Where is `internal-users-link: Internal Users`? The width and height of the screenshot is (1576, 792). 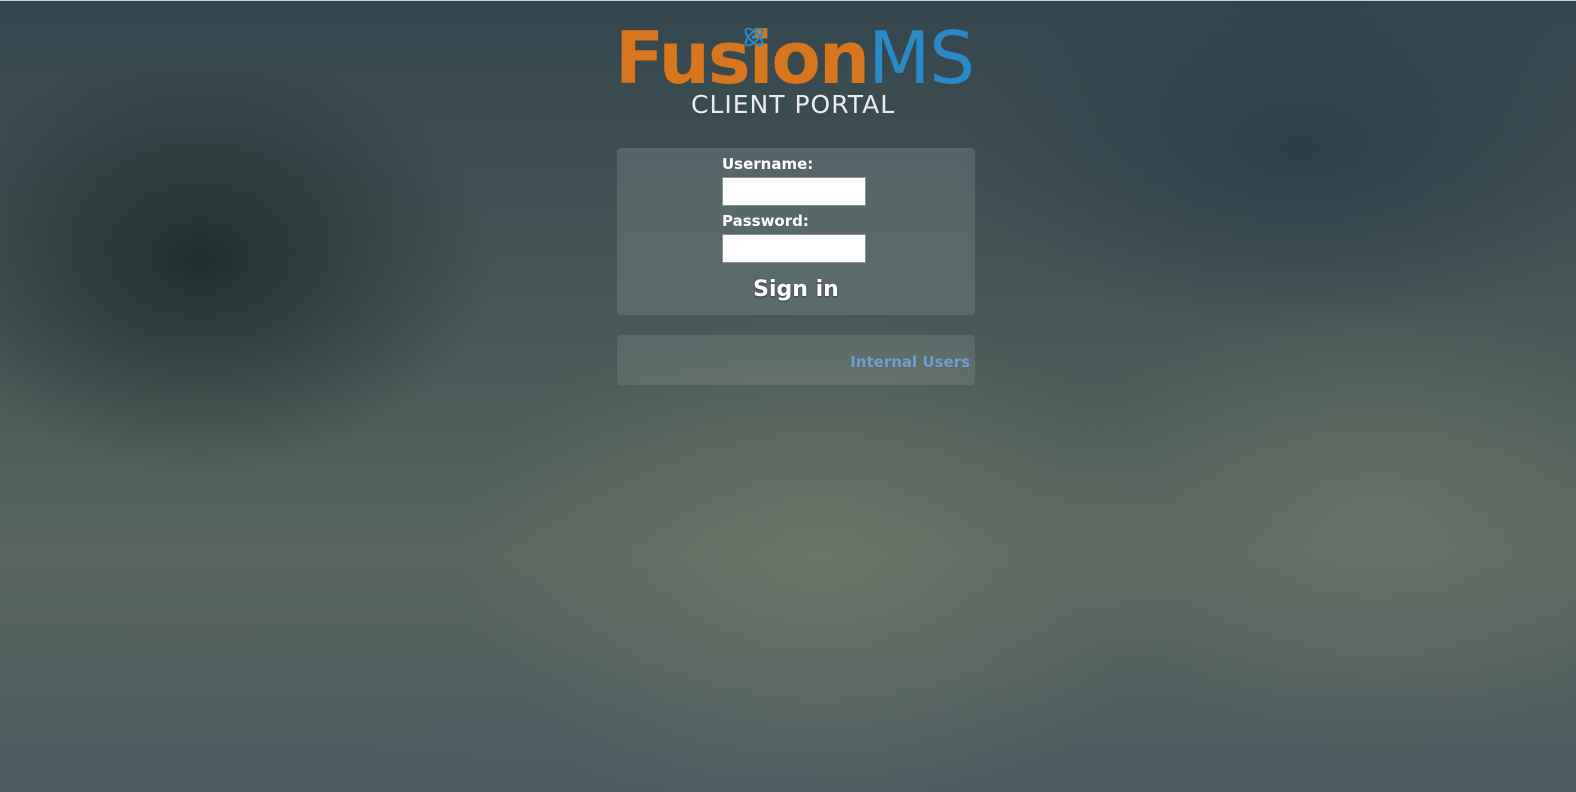 internal-users-link: Internal Users is located at coordinates (910, 362).